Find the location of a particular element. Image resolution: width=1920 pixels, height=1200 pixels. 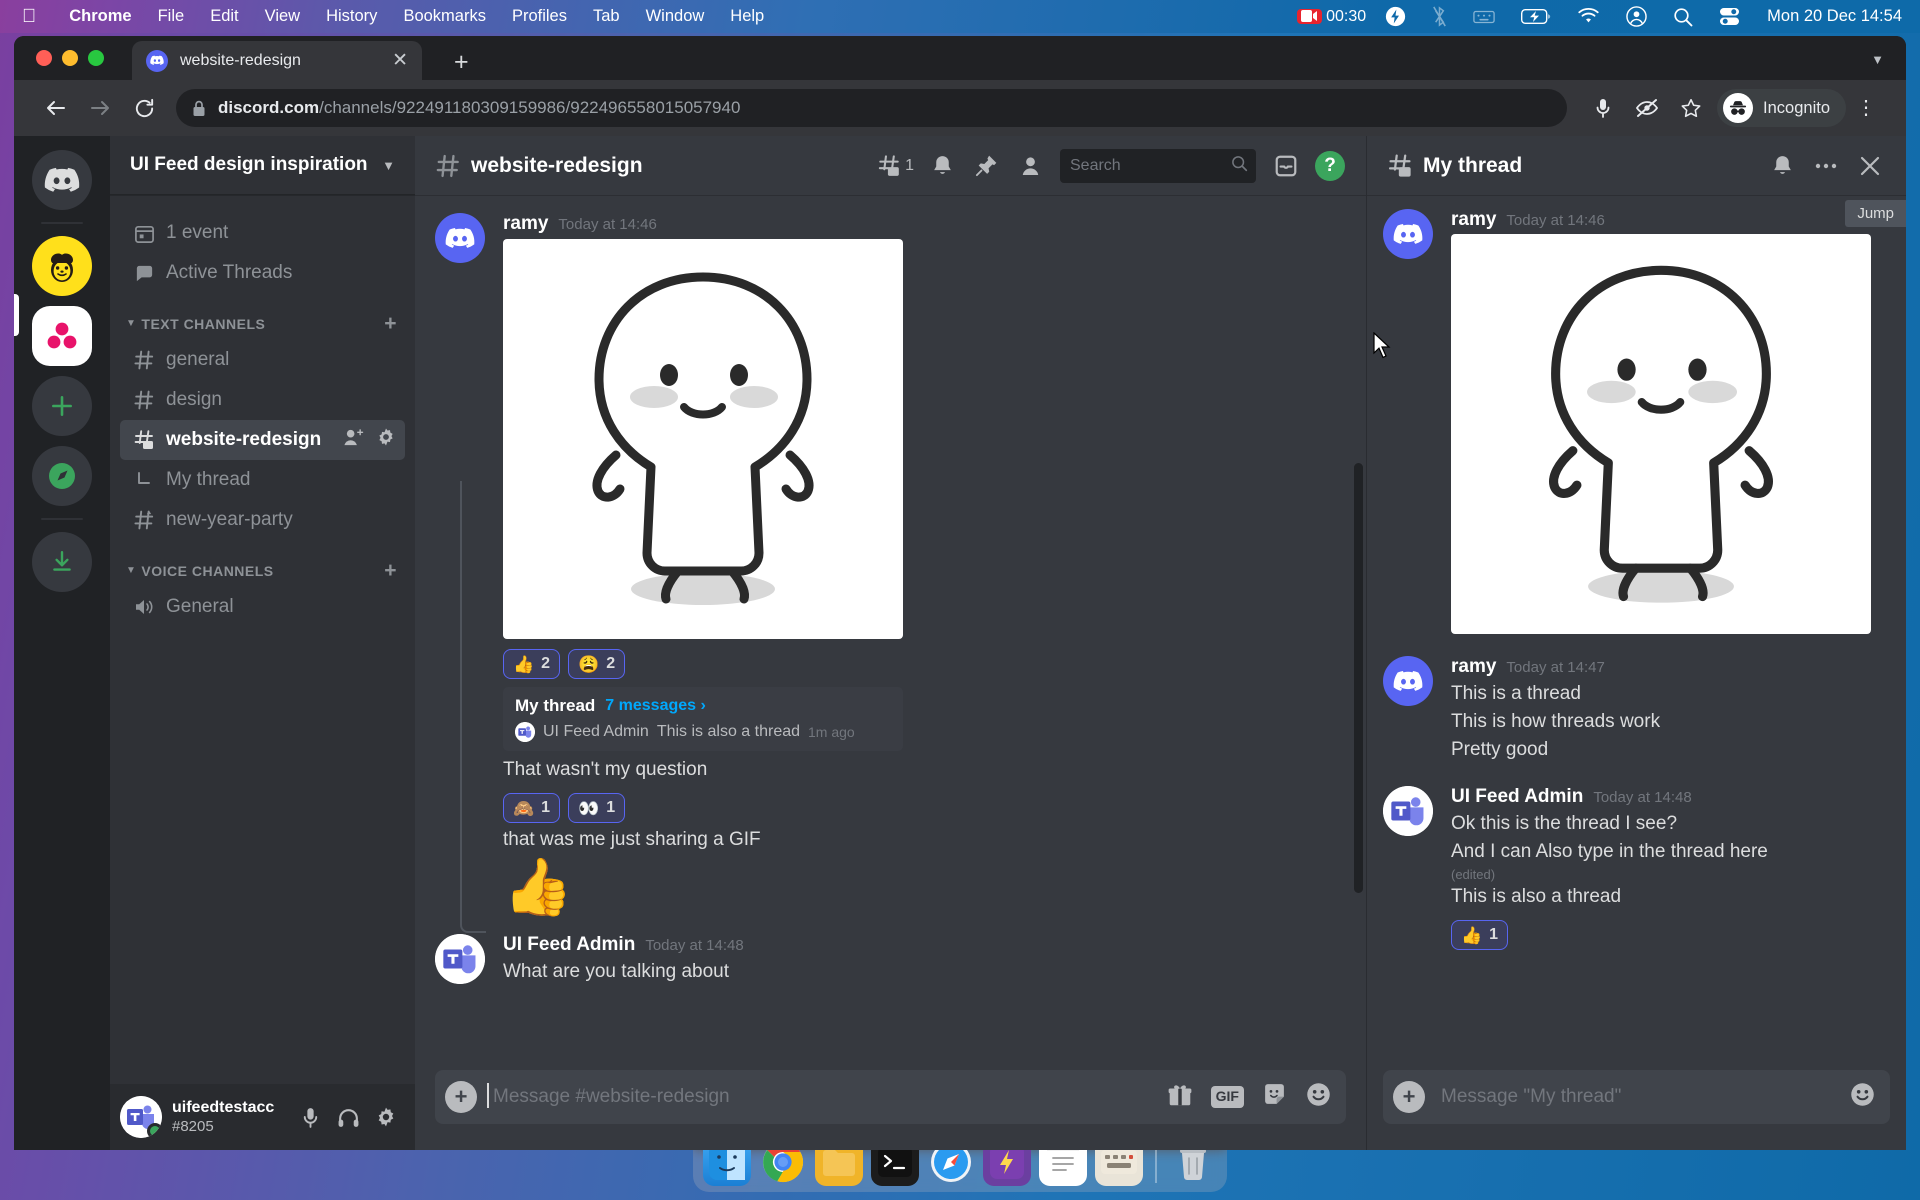

sidebar-item-design: design is located at coordinates (262, 400).